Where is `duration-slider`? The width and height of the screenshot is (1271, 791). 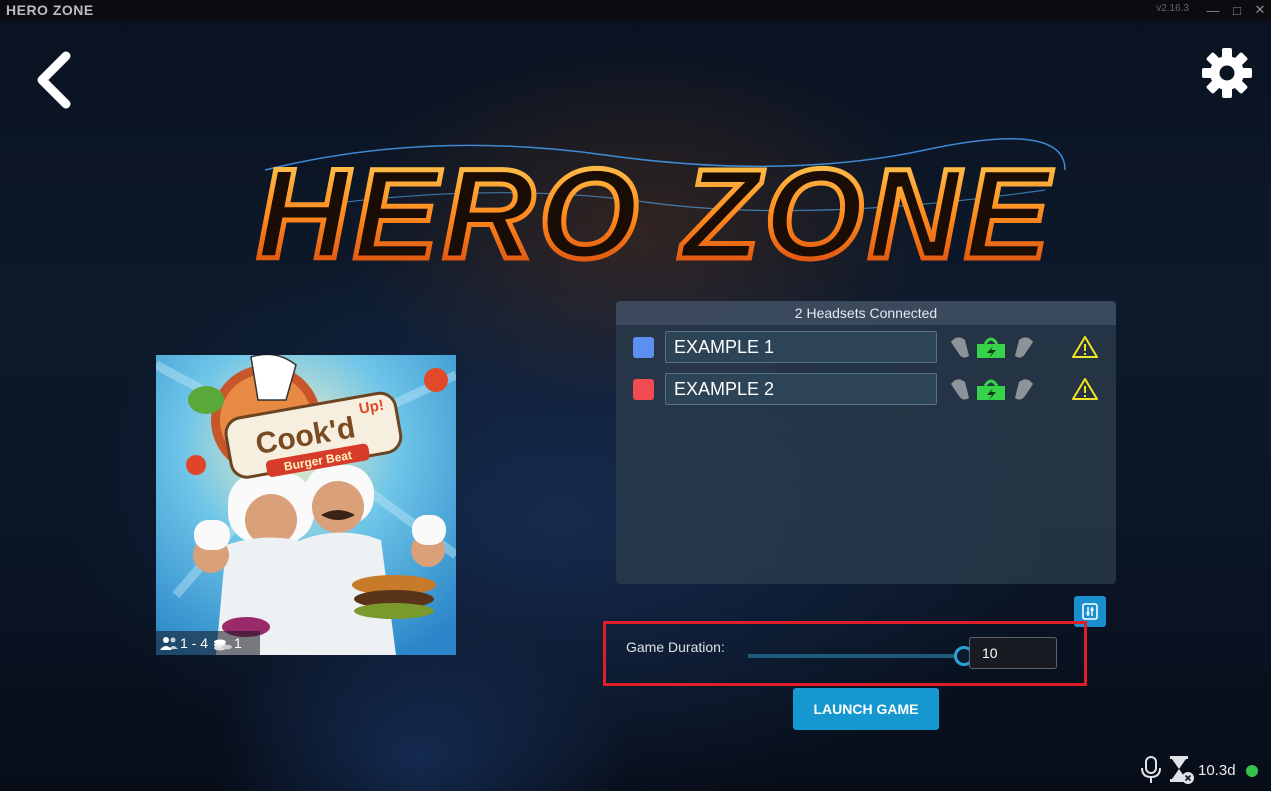
duration-slider is located at coordinates (854, 656).